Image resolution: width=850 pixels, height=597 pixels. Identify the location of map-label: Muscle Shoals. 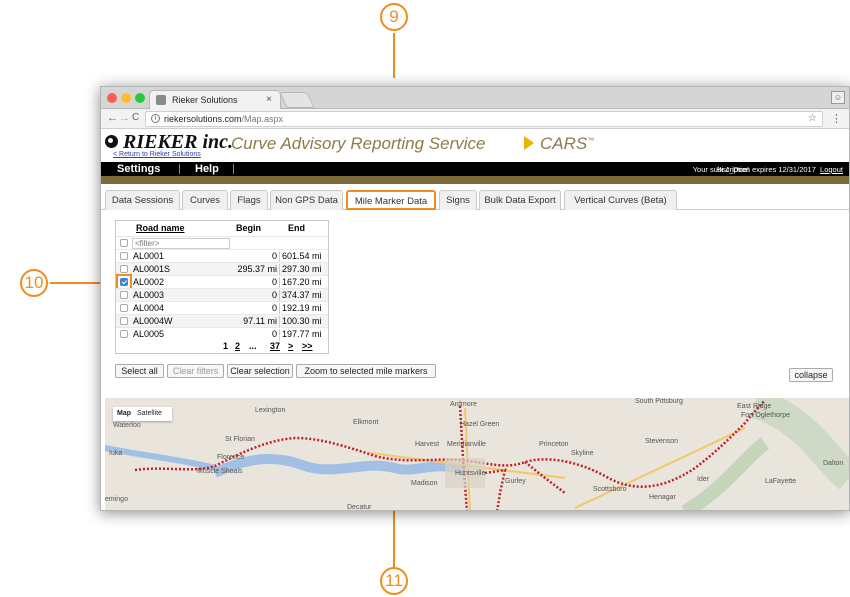
(220, 471).